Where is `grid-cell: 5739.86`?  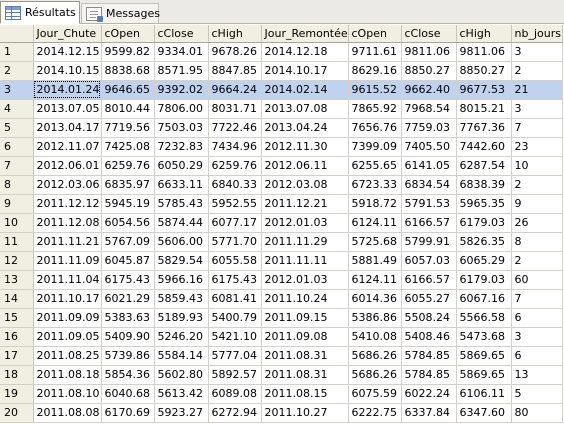 grid-cell: 5739.86 is located at coordinates (128, 356).